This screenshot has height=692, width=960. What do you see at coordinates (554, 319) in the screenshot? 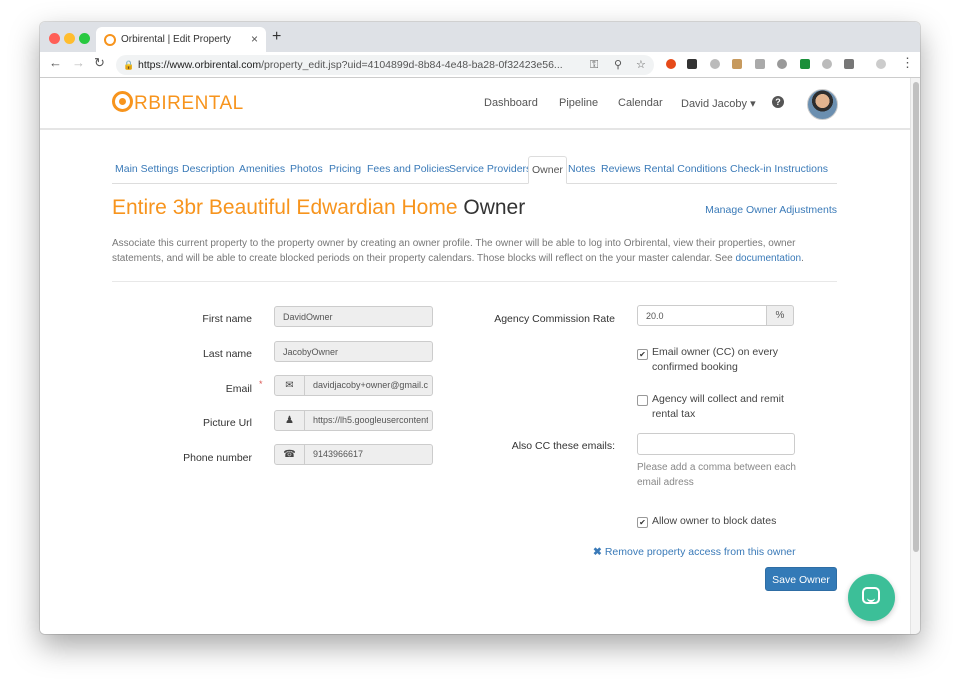
I see `commission-rate-label: Agency Commission Rate` at bounding box center [554, 319].